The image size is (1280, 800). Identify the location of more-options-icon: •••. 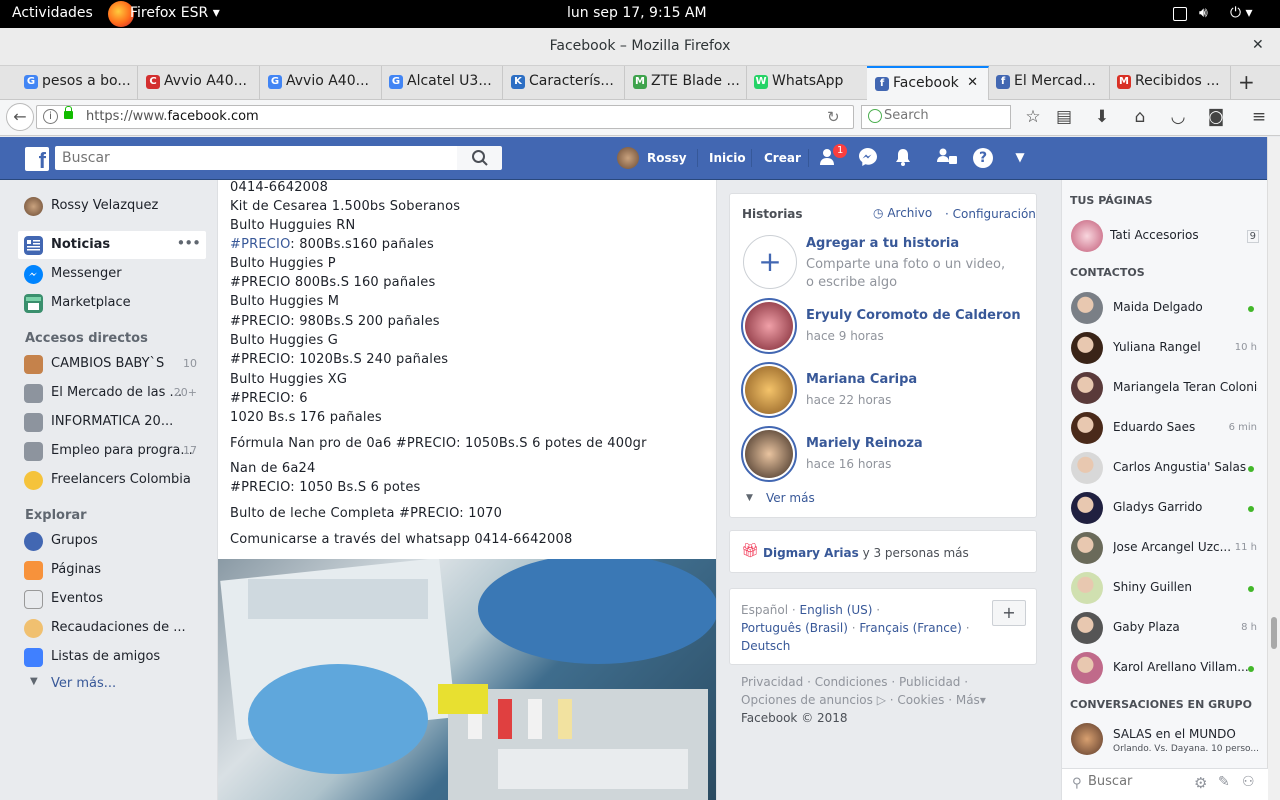
(188, 243).